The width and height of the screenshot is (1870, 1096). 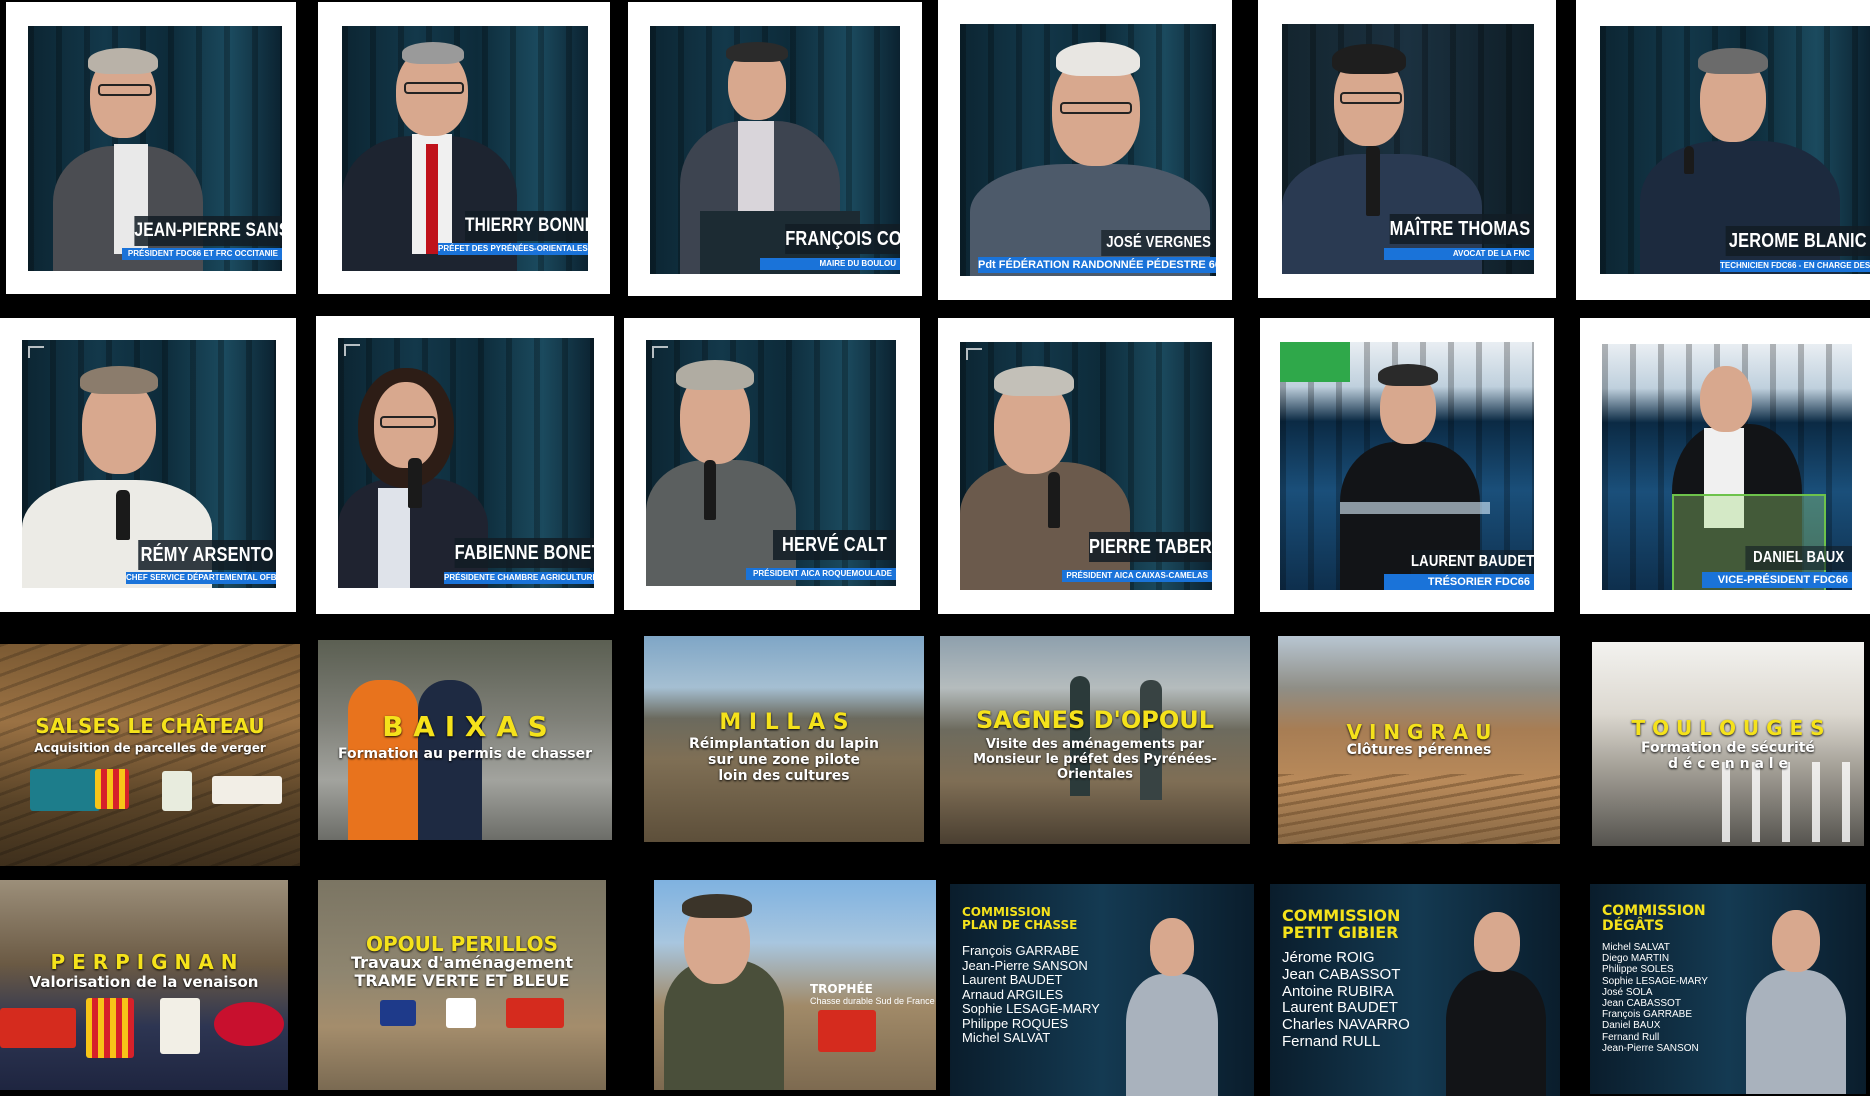 I want to click on commission-member: Jérome ROIG, so click(x=1328, y=957).